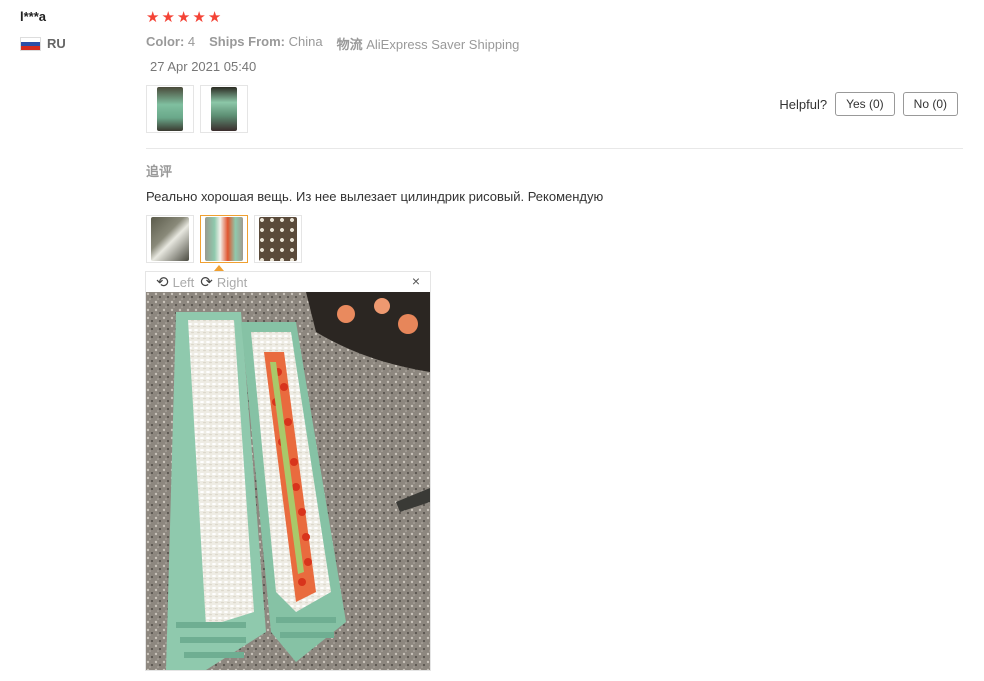 Image resolution: width=984 pixels, height=681 pixels. Describe the element at coordinates (203, 66) in the screenshot. I see `review-date: 27 Apr 2021 05:40` at that location.